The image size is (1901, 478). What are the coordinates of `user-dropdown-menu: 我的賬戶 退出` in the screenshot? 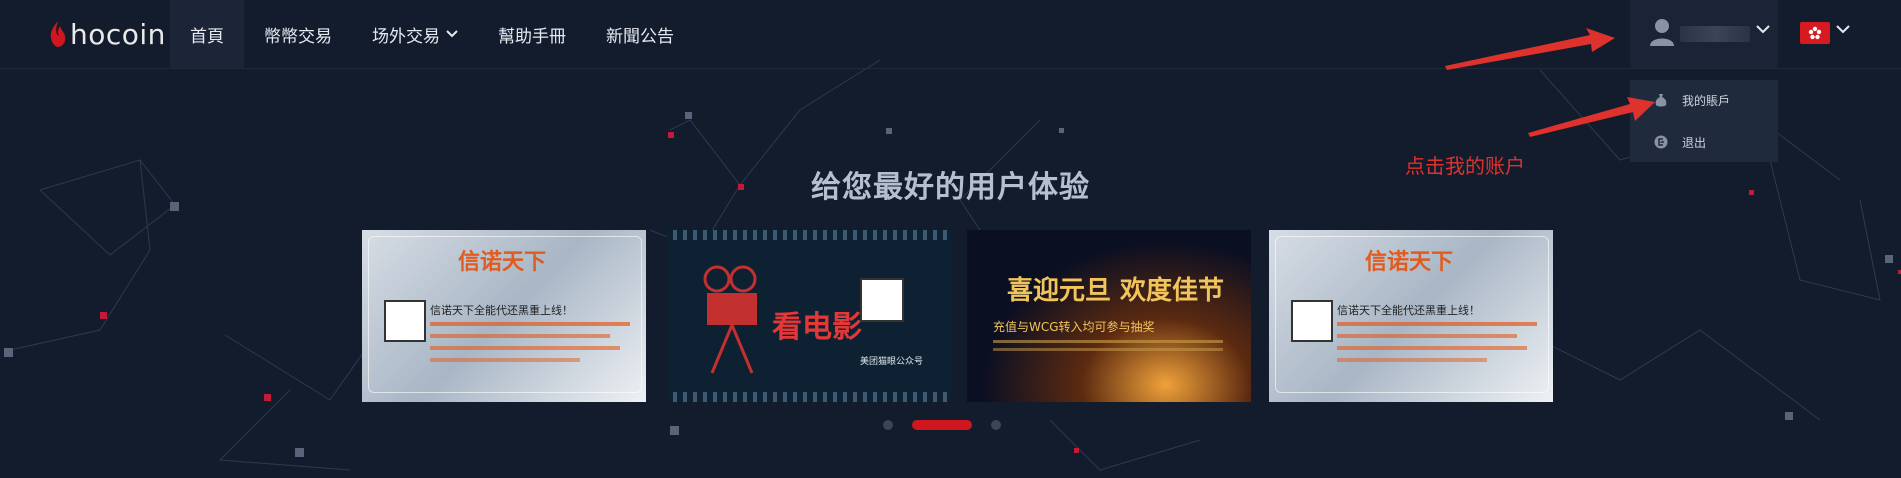 It's located at (1704, 121).